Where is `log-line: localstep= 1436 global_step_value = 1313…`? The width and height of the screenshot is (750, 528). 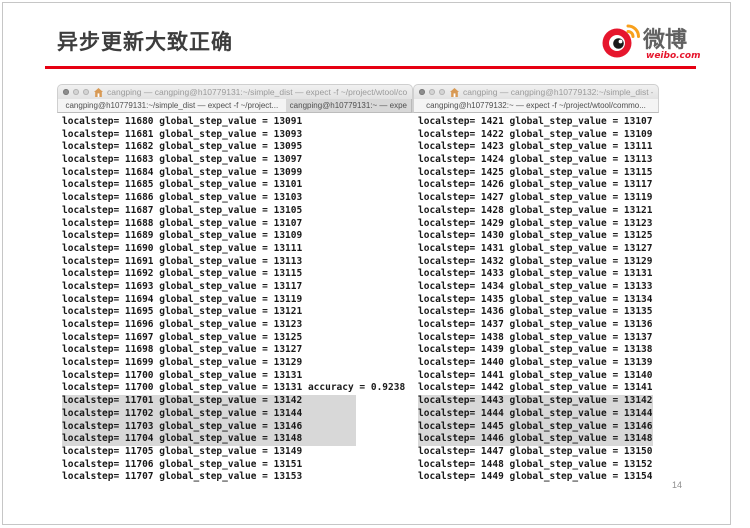 log-line: localstep= 1436 global_step_value = 1313… is located at coordinates (535, 312).